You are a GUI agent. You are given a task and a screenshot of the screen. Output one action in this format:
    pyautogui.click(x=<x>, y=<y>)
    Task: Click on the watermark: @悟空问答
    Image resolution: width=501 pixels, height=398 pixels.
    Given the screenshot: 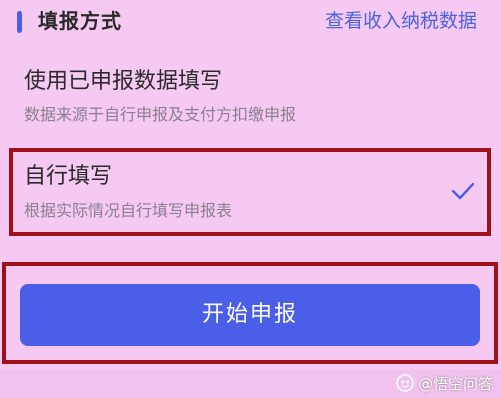 What is the action you would take?
    pyautogui.click(x=444, y=383)
    